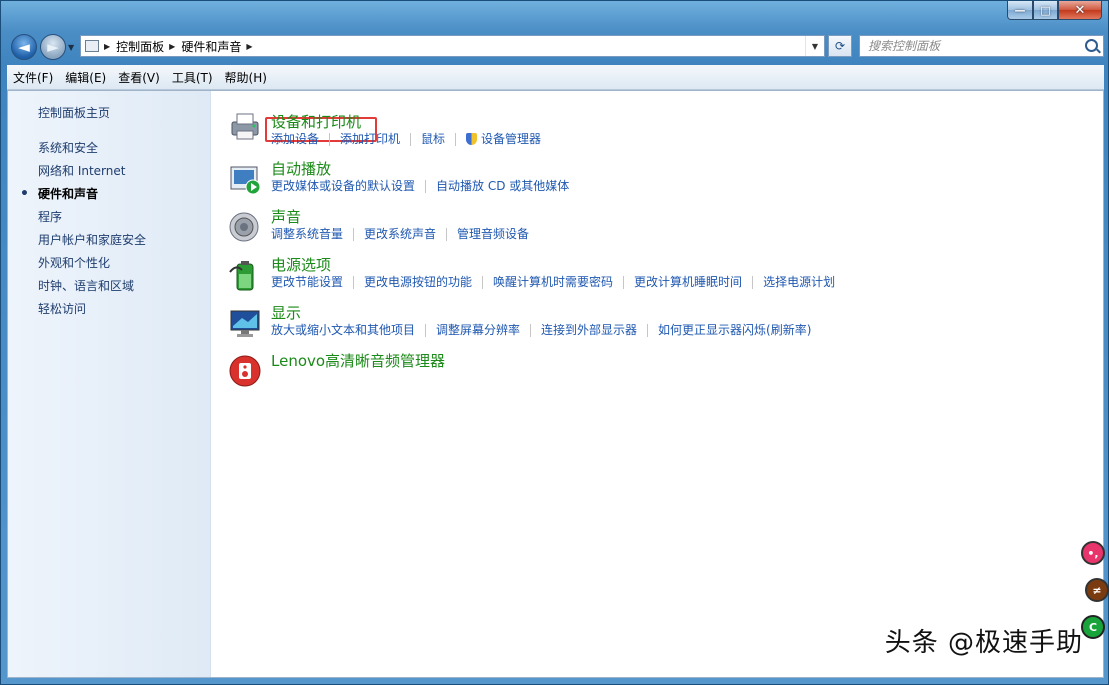 Image resolution: width=1109 pixels, height=685 pixels. Describe the element at coordinates (983, 643) in the screenshot. I see `watermark: 头条 @极速手助` at that location.